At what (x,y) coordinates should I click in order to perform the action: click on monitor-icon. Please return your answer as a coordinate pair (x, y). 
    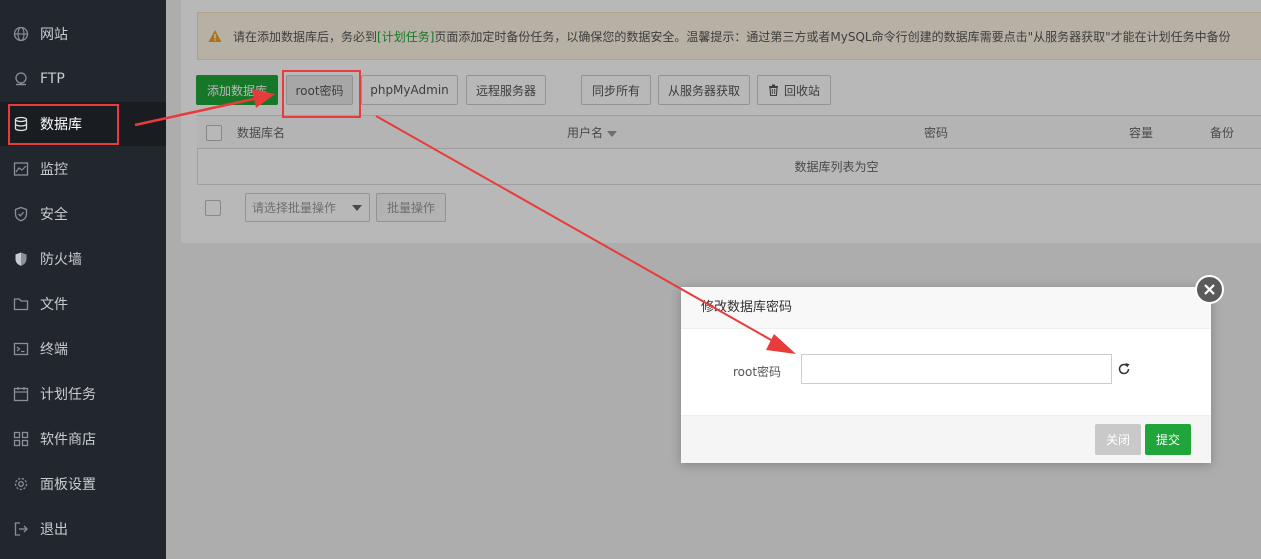
    Looking at the image, I should click on (21, 169).